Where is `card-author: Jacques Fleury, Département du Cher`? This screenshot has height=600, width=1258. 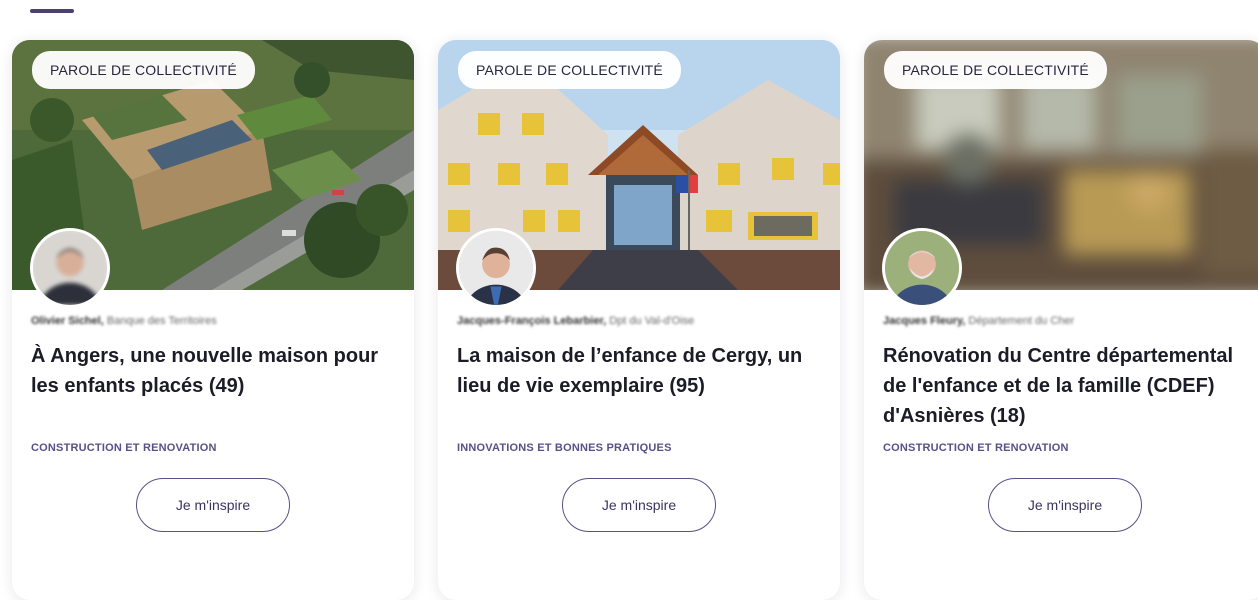 card-author: Jacques Fleury, Département du Cher is located at coordinates (1065, 323).